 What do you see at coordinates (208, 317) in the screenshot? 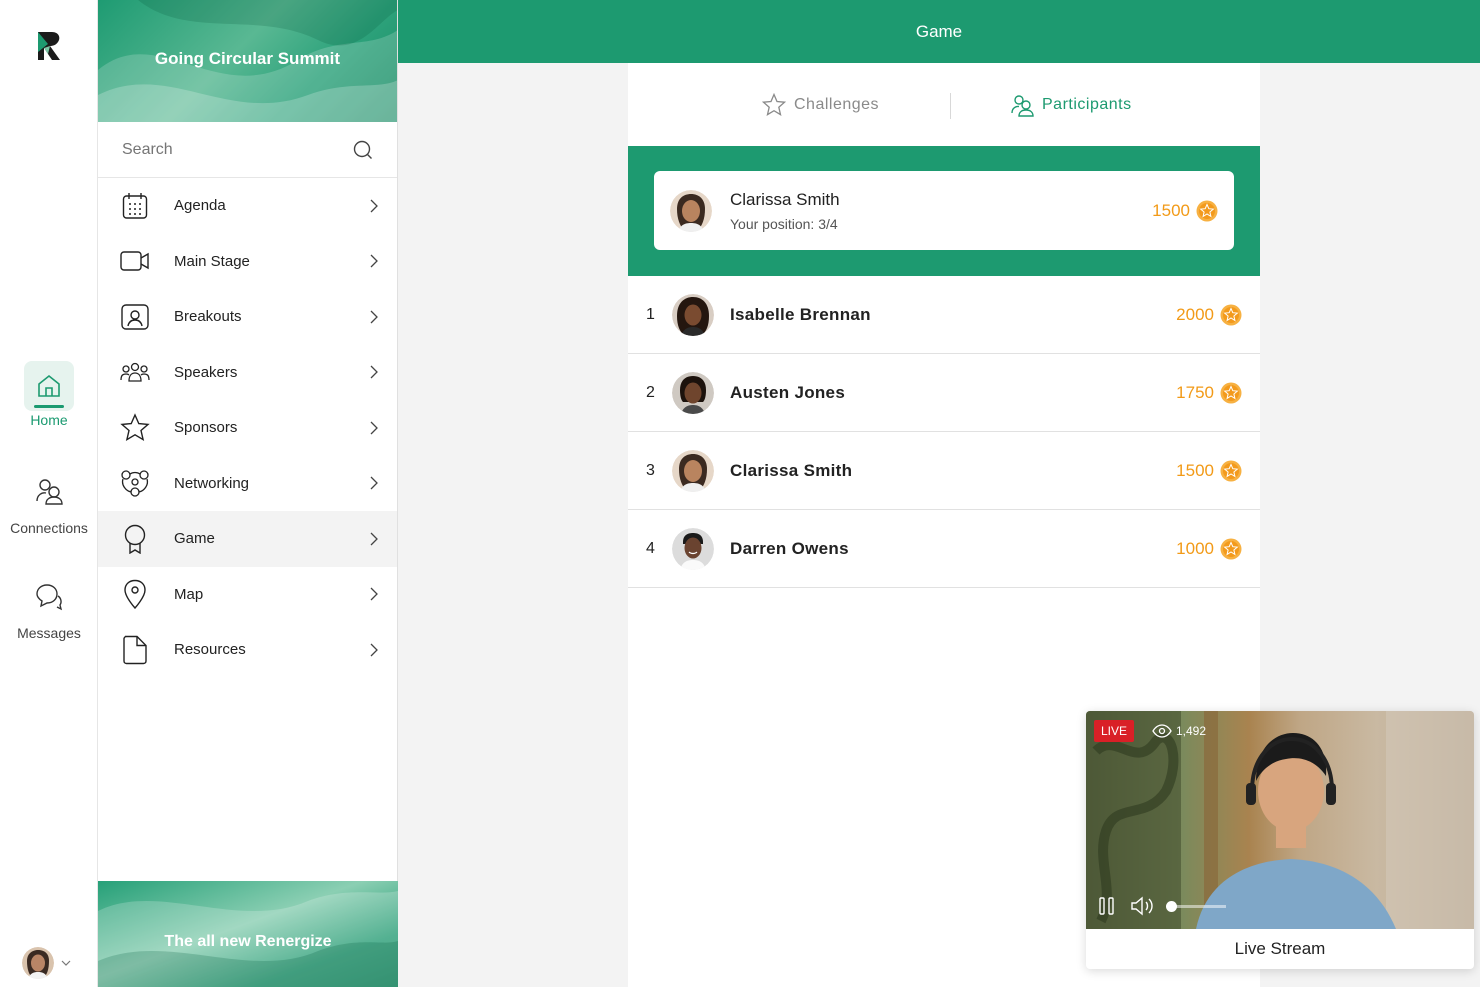
I see `nav-item-label: Breakouts` at bounding box center [208, 317].